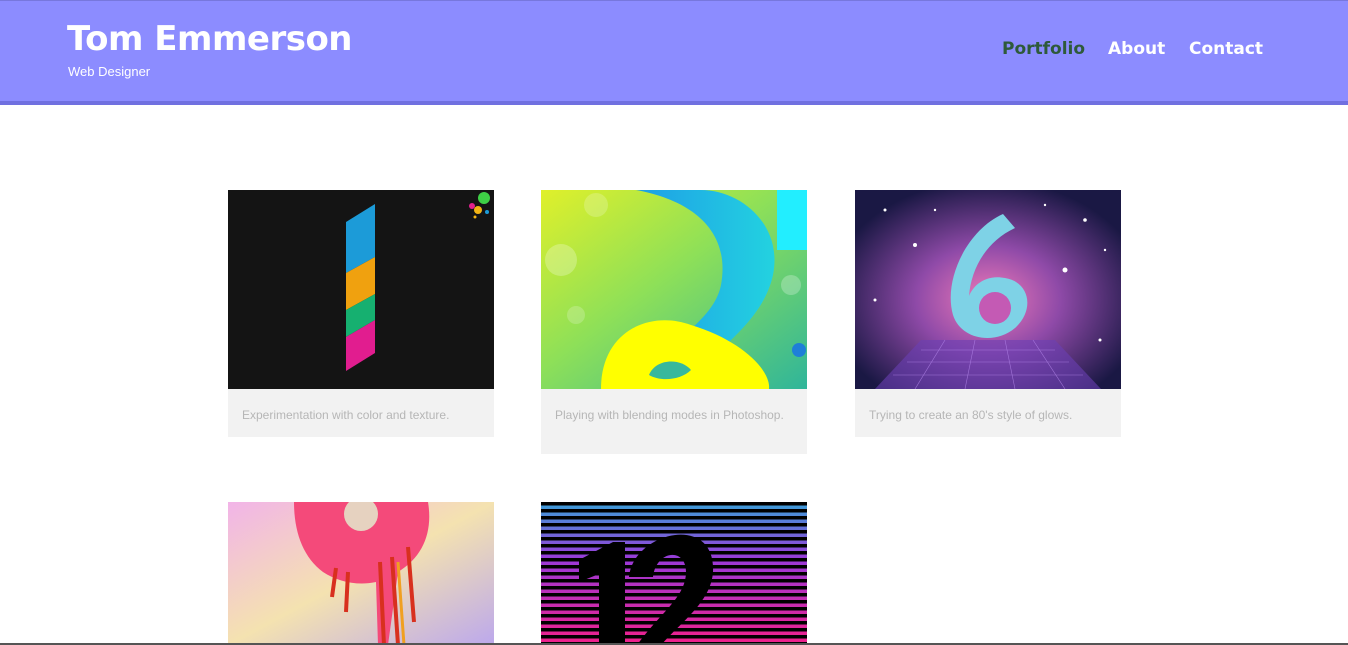 The image size is (1348, 645). Describe the element at coordinates (109, 71) in the screenshot. I see `site-tagline: Web Designer` at that location.